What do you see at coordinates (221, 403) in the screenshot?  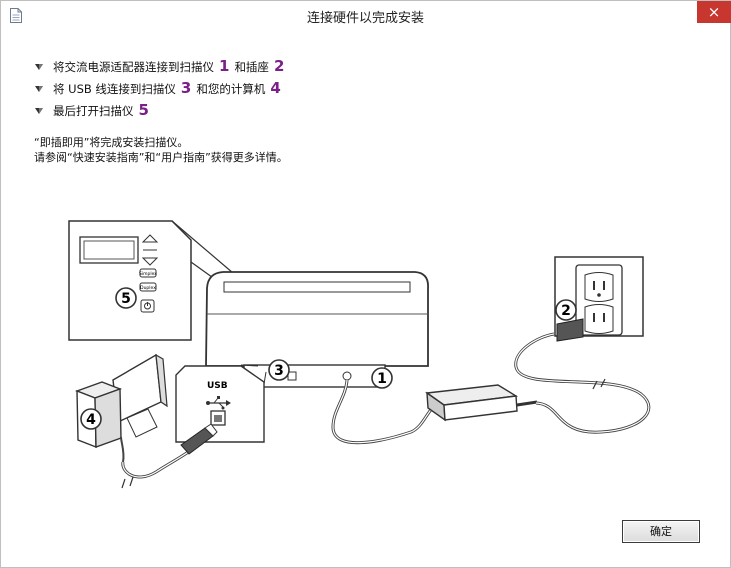 I see `usb-port-zoom: USB` at bounding box center [221, 403].